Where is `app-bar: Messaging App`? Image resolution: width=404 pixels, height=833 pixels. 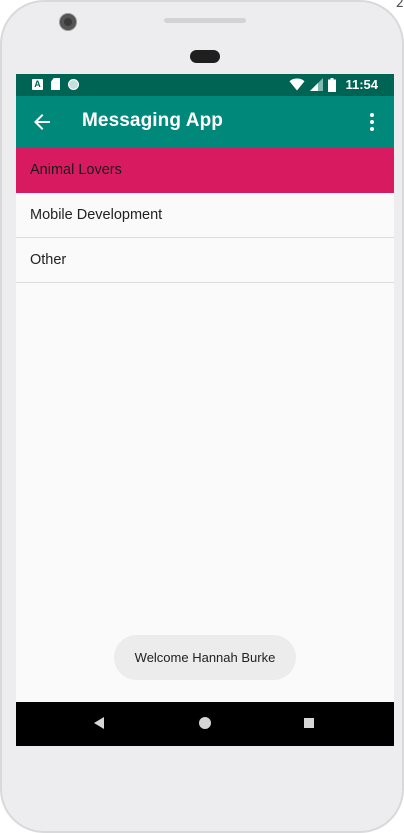
app-bar: Messaging App is located at coordinates (205, 122).